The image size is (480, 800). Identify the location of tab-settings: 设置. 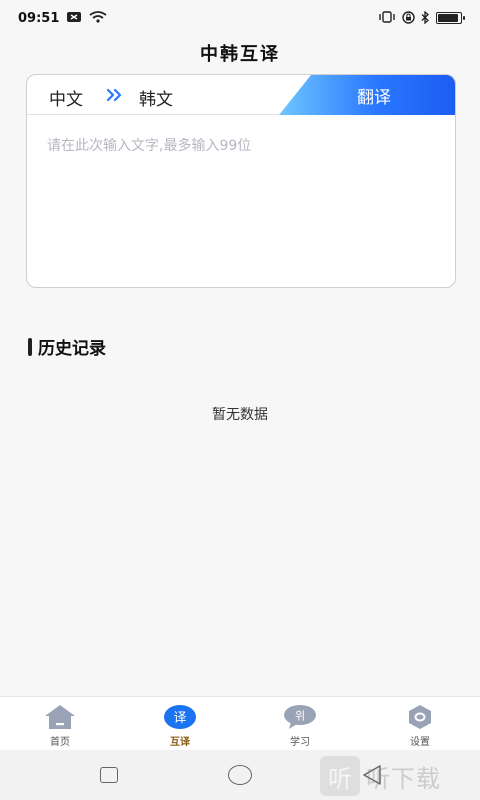
(420, 723).